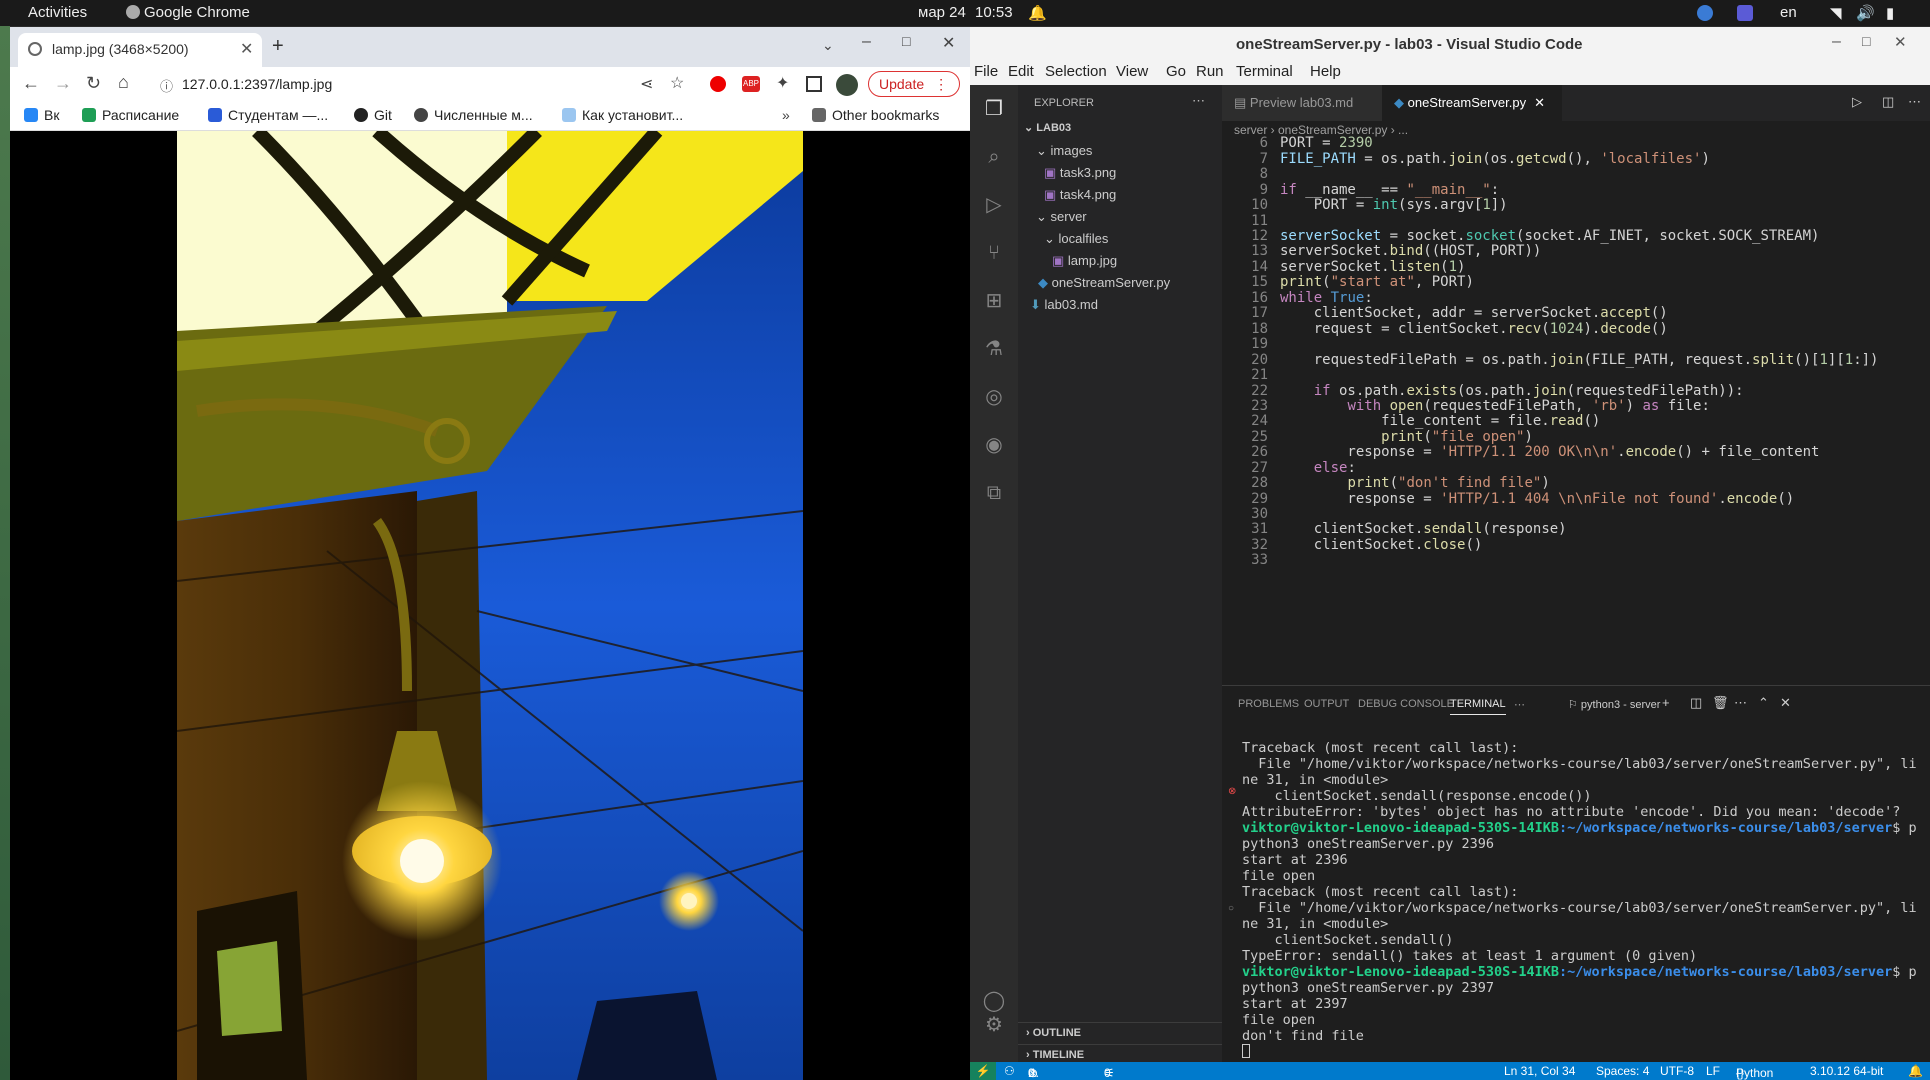 Image resolution: width=1930 pixels, height=1080 pixels. I want to click on activities-button: Activities, so click(57, 12).